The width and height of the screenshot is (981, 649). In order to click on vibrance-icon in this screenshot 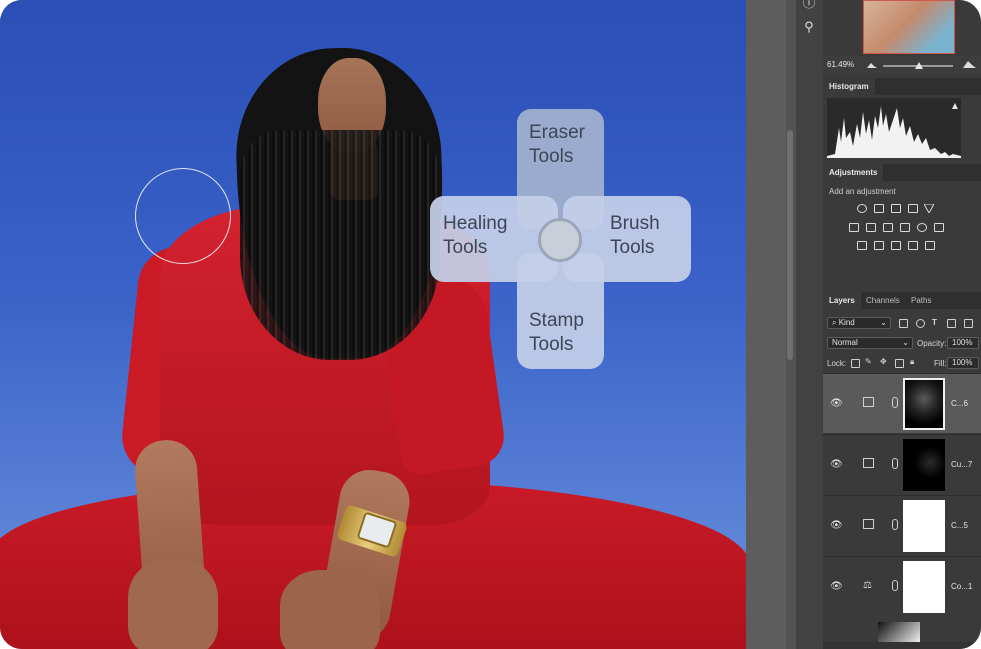, I will do `click(929, 208)`.